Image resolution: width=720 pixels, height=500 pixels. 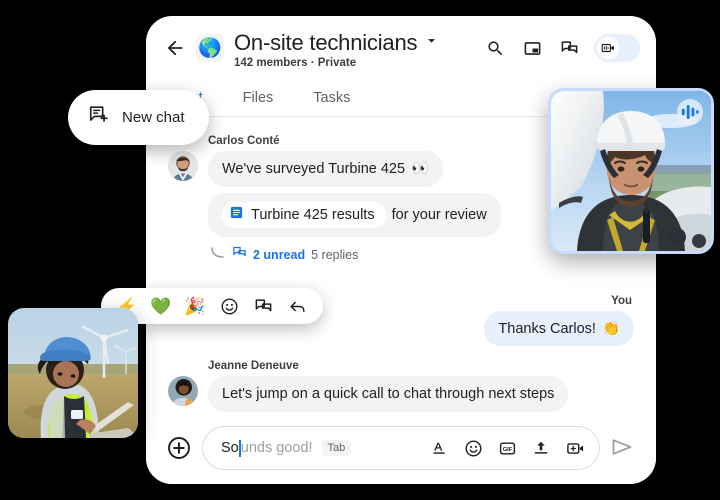 What do you see at coordinates (183, 166) in the screenshot?
I see `avatar-carlos` at bounding box center [183, 166].